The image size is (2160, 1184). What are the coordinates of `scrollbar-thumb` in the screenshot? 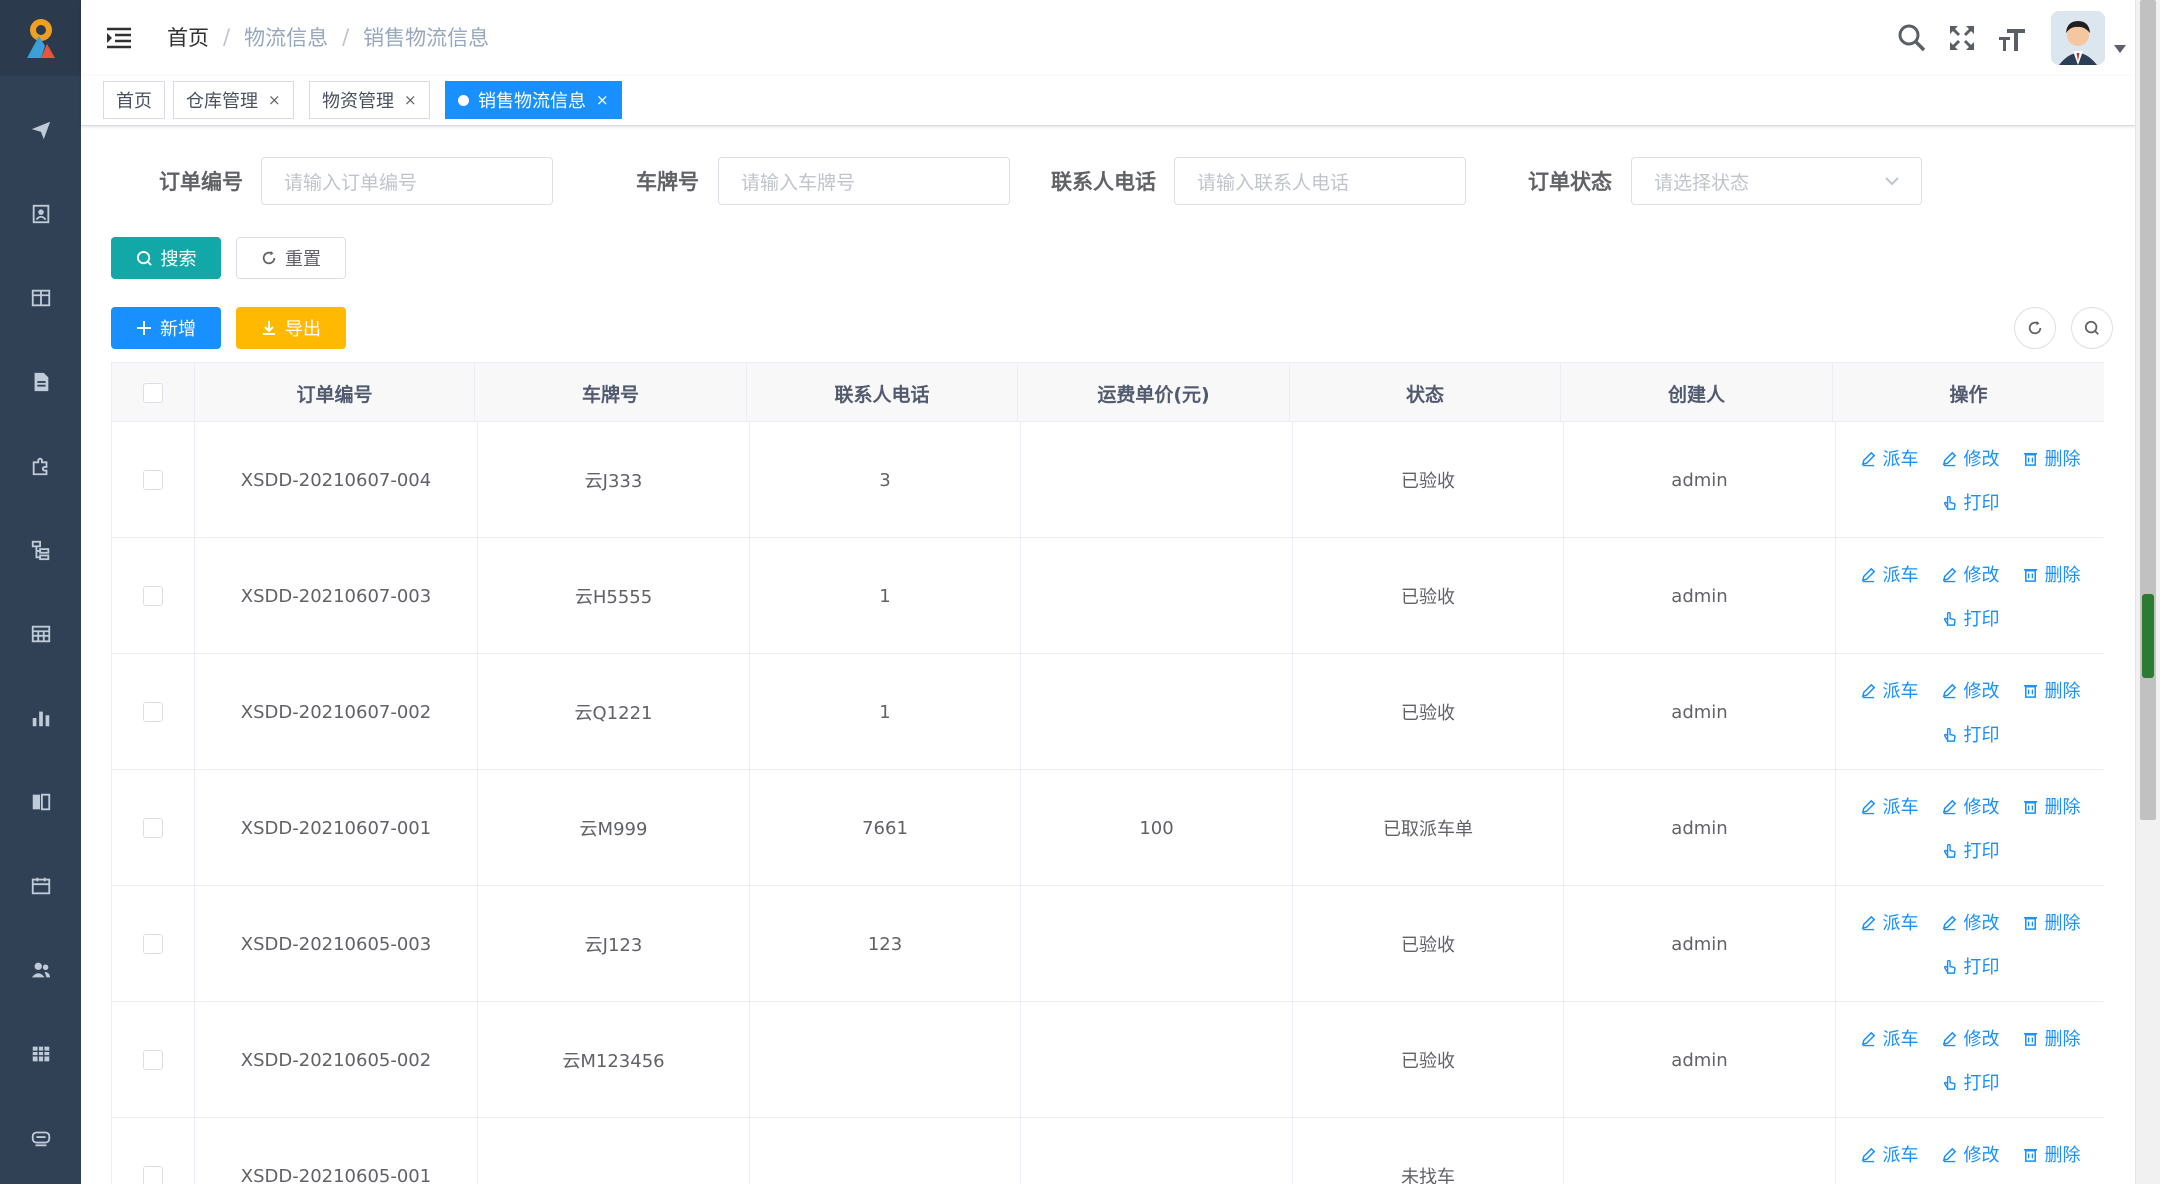 It's located at (2148, 410).